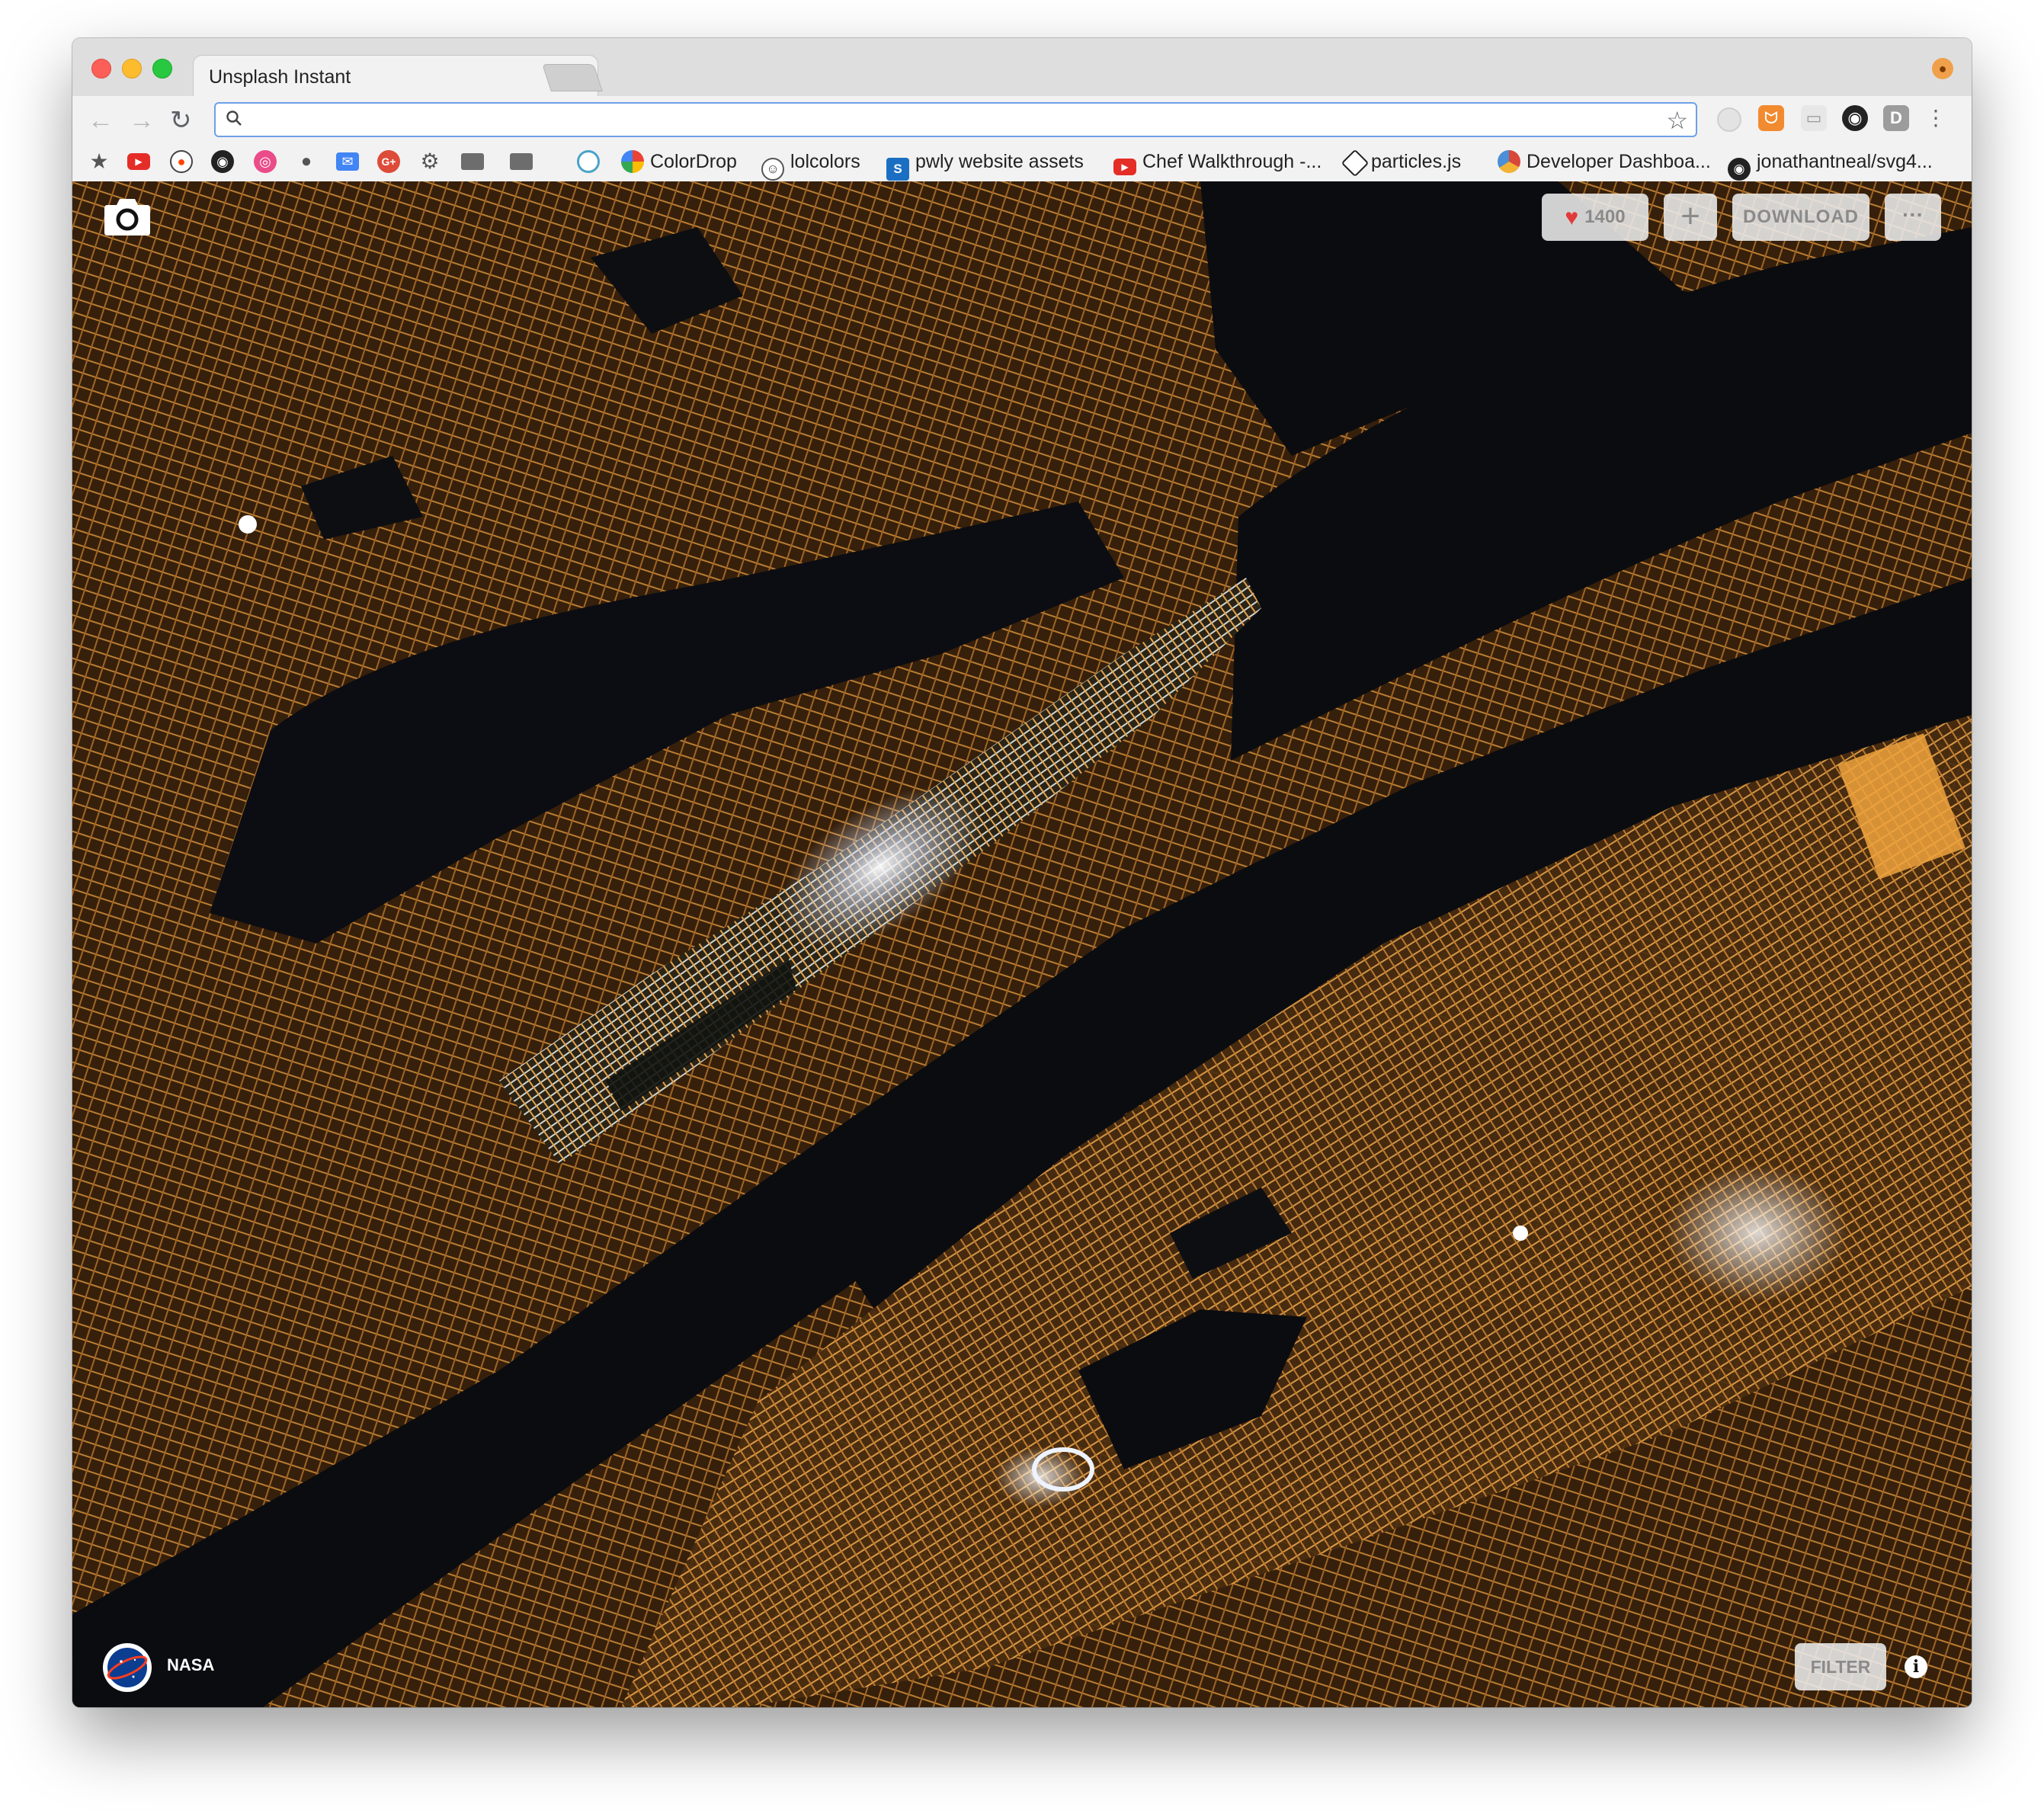 The image size is (2044, 1820). Describe the element at coordinates (101, 121) in the screenshot. I see `back-arrow-icon: ←` at that location.